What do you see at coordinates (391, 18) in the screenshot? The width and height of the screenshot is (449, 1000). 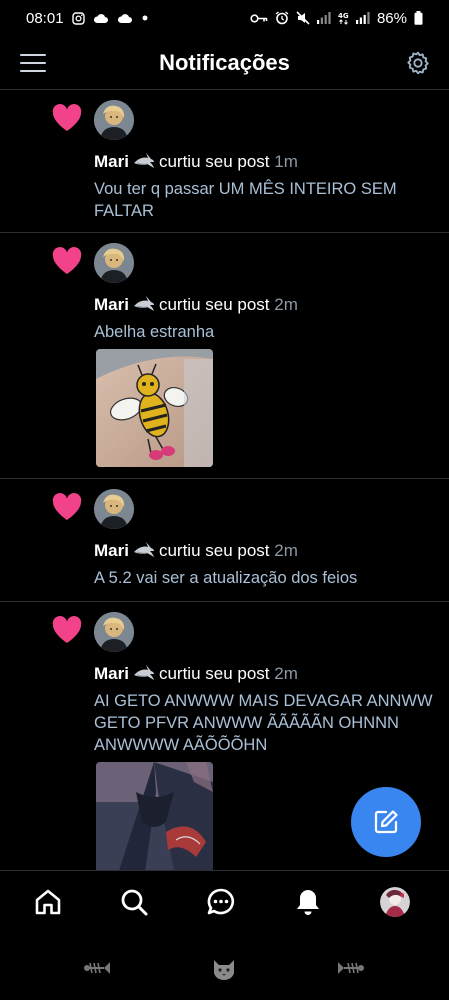 I see `battery-percent: 86%` at bounding box center [391, 18].